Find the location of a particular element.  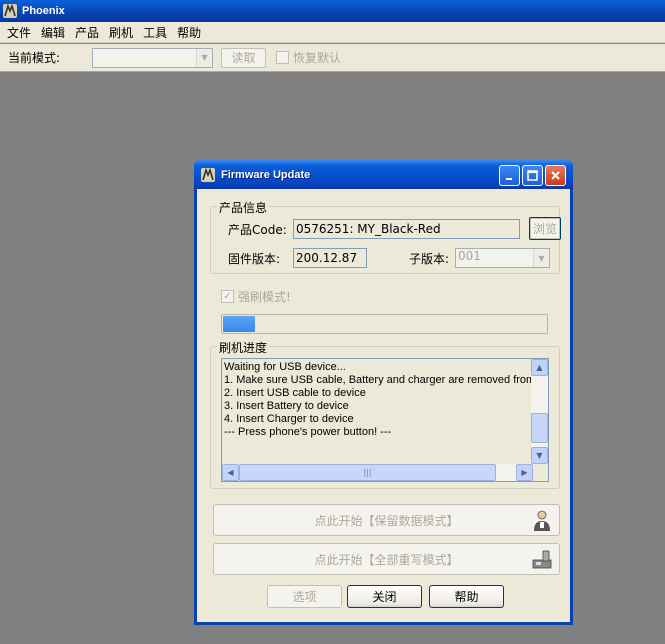

app-titlebar: Phoenix is located at coordinates (332, 11).